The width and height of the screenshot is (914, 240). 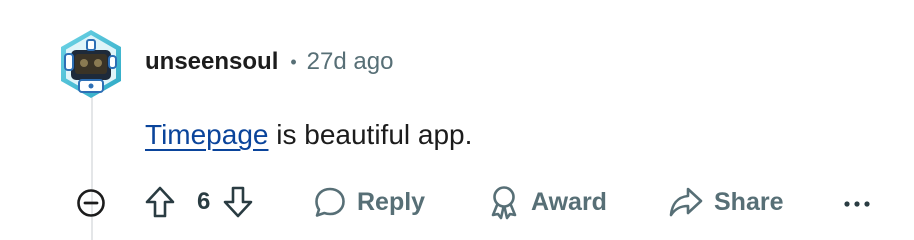 I want to click on avatar, so click(x=91, y=64).